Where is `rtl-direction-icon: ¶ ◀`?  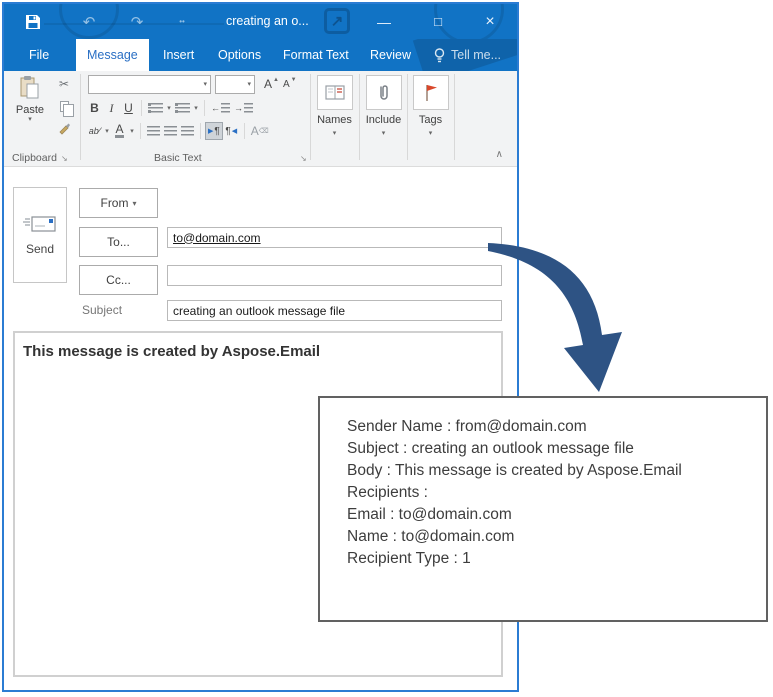
rtl-direction-icon: ¶ ◀ is located at coordinates (231, 131).